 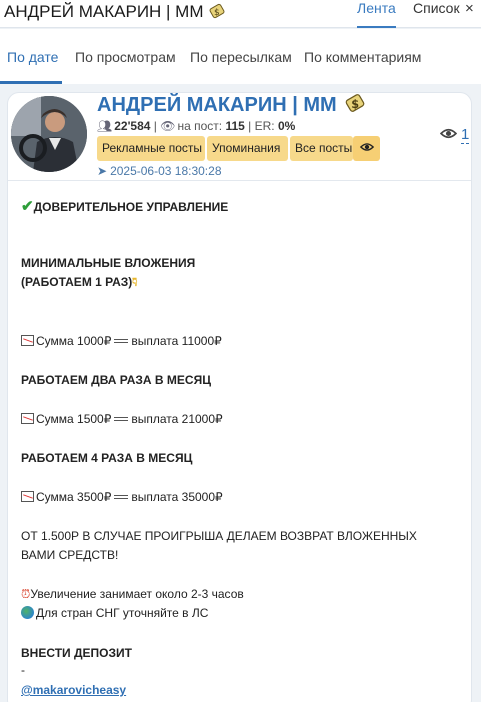 I want to click on sum-3-amount: Сумма 3500₽, so click(x=74, y=497).